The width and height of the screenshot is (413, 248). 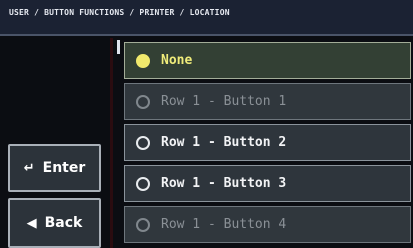 What do you see at coordinates (224, 101) in the screenshot?
I see `option-label: Row 1 - Button 1` at bounding box center [224, 101].